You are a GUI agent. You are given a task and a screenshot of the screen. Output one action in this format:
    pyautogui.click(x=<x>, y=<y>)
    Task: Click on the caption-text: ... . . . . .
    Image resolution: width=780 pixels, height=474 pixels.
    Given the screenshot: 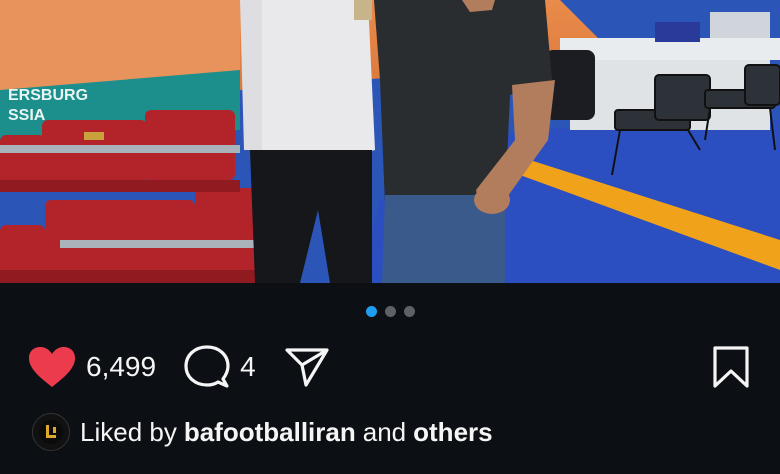 What is the action you would take?
    pyautogui.click(x=600, y=467)
    